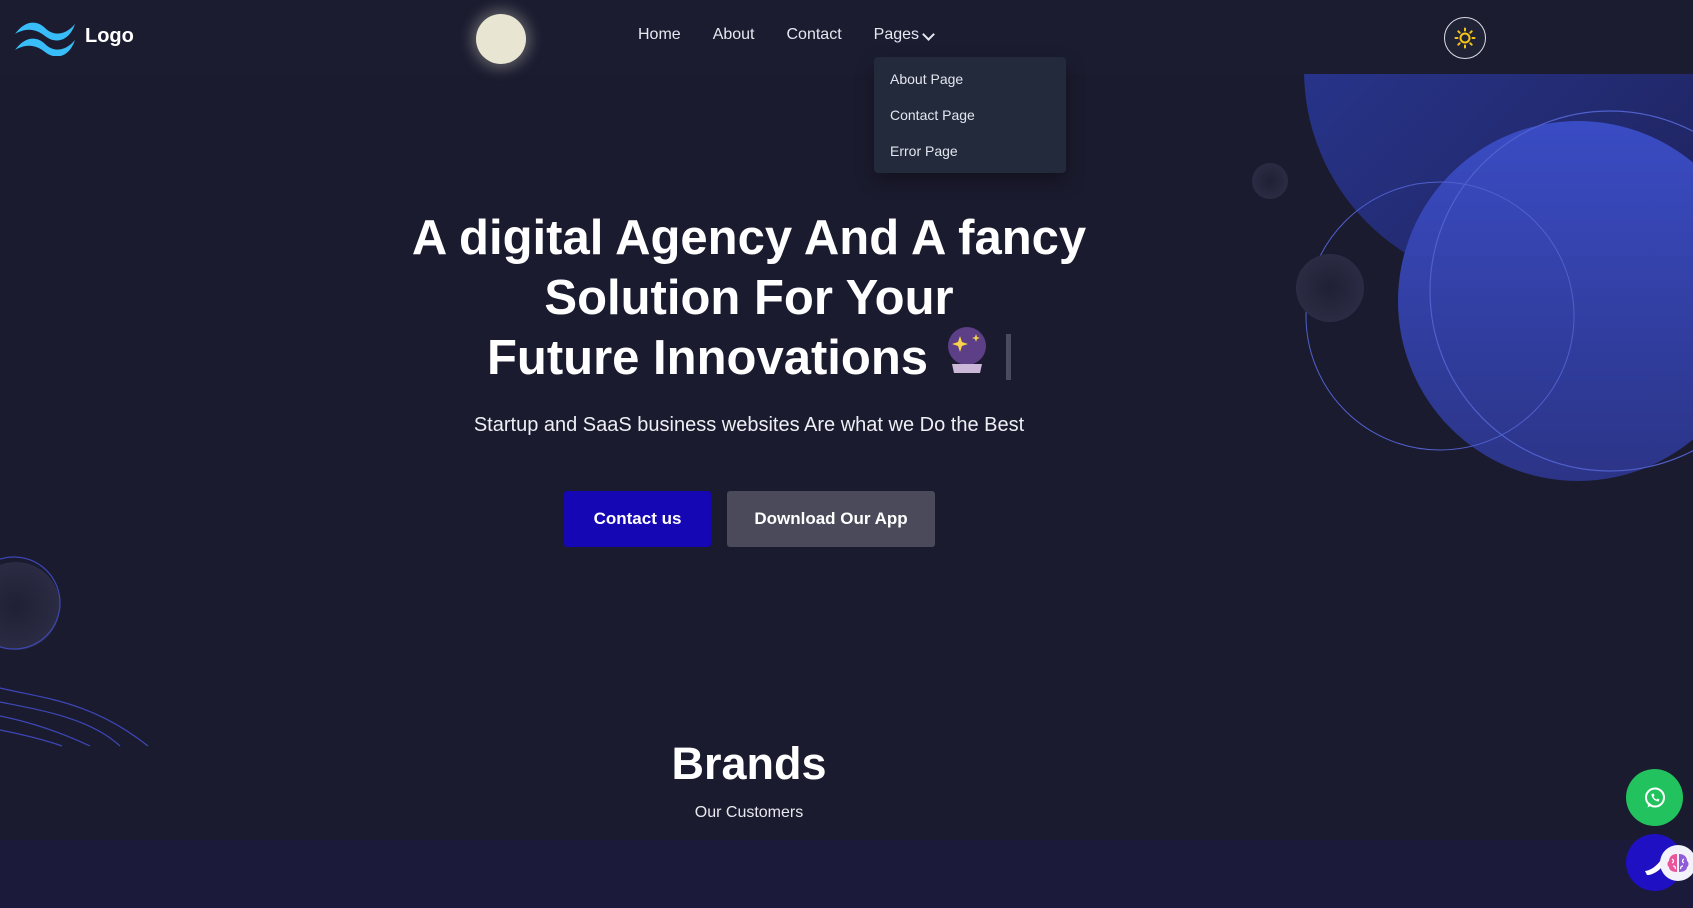 This screenshot has height=908, width=1693. I want to click on brain-icon, so click(1678, 863).